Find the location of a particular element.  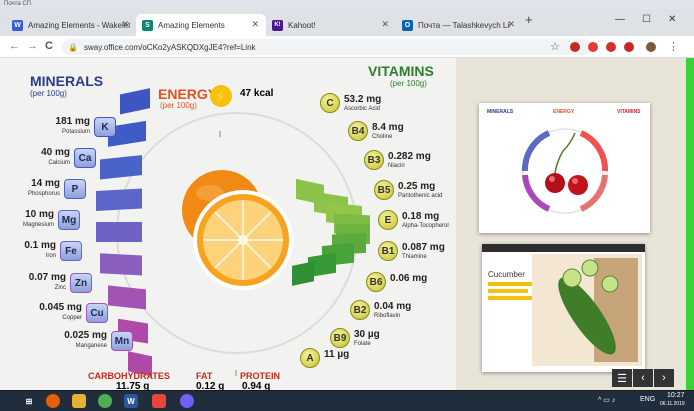

navigation-menu-icon: ☰ is located at coordinates (622, 378).